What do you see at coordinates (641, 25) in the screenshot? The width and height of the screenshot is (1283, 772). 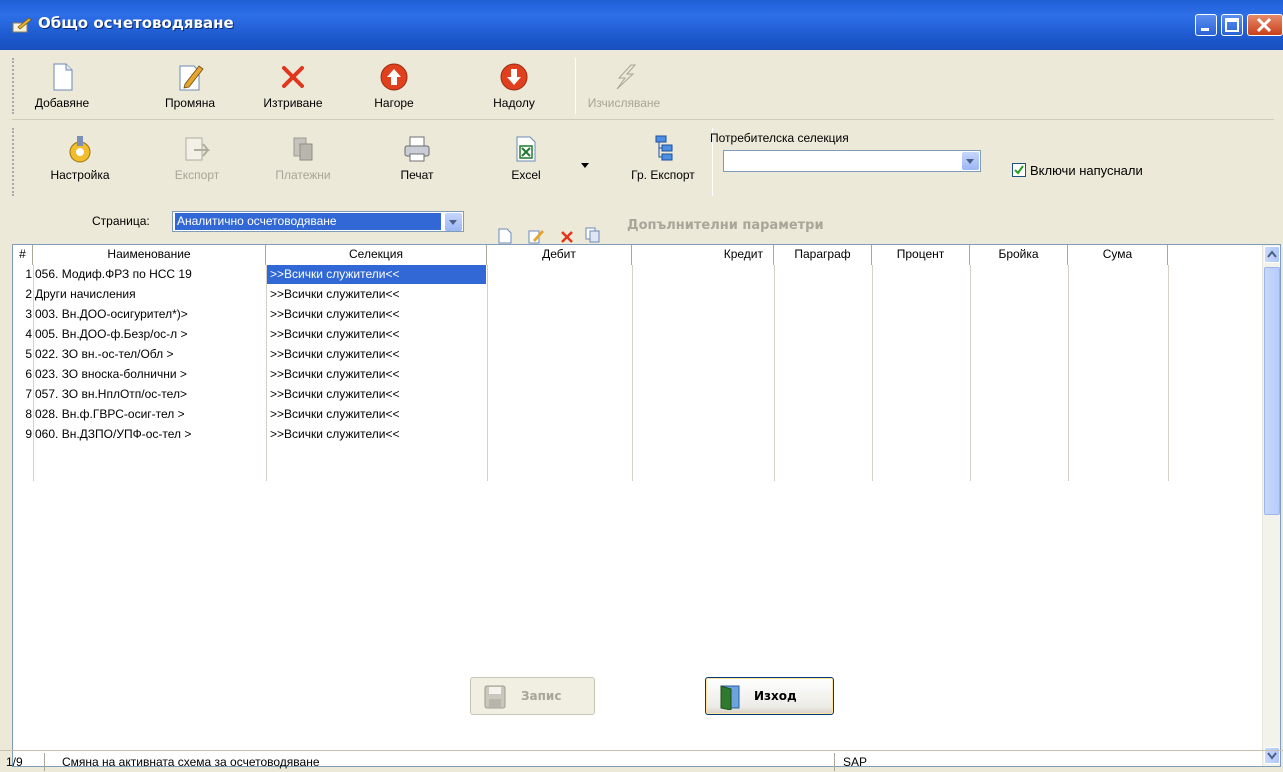 I see `title-bar: Общо осчетоводяване` at bounding box center [641, 25].